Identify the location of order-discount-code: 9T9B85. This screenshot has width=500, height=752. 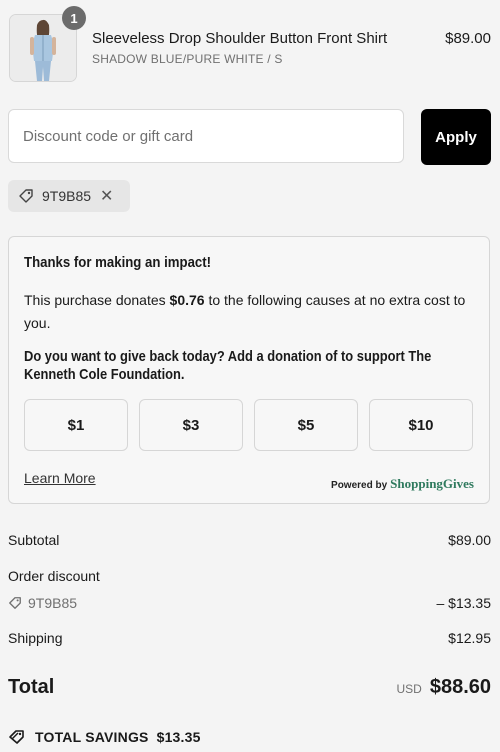
(42, 603).